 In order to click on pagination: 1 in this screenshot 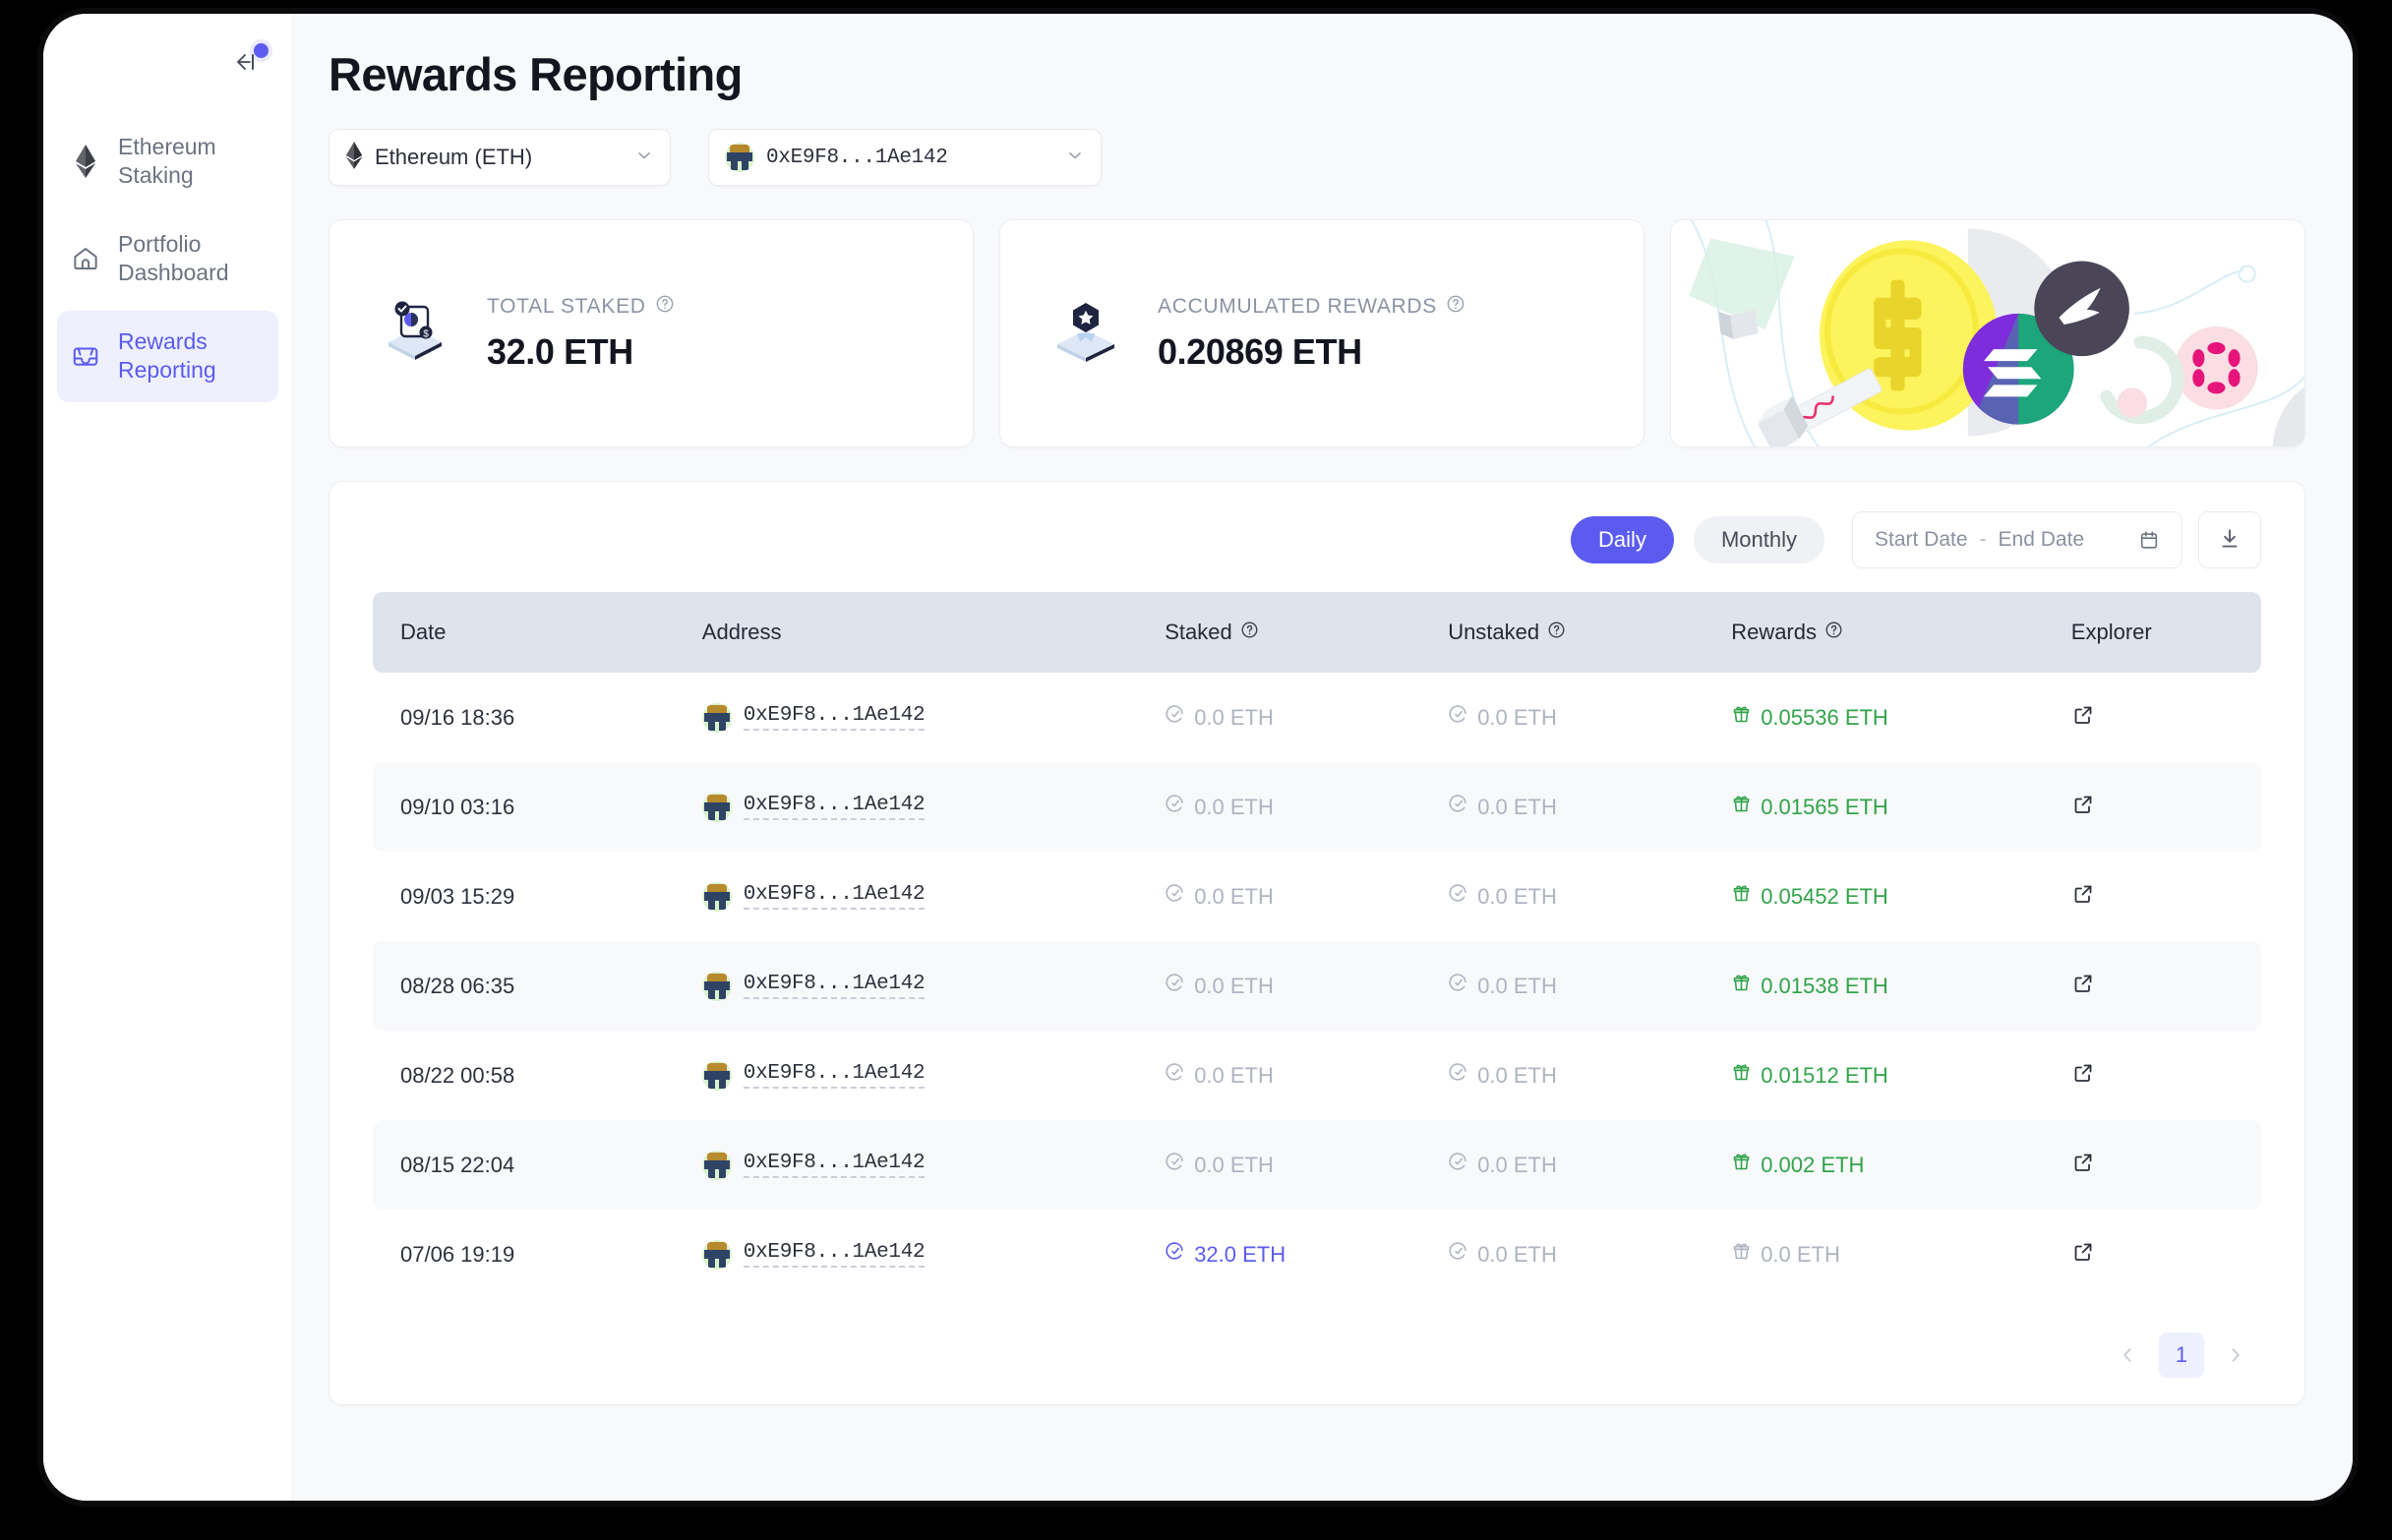, I will do `click(1317, 1355)`.